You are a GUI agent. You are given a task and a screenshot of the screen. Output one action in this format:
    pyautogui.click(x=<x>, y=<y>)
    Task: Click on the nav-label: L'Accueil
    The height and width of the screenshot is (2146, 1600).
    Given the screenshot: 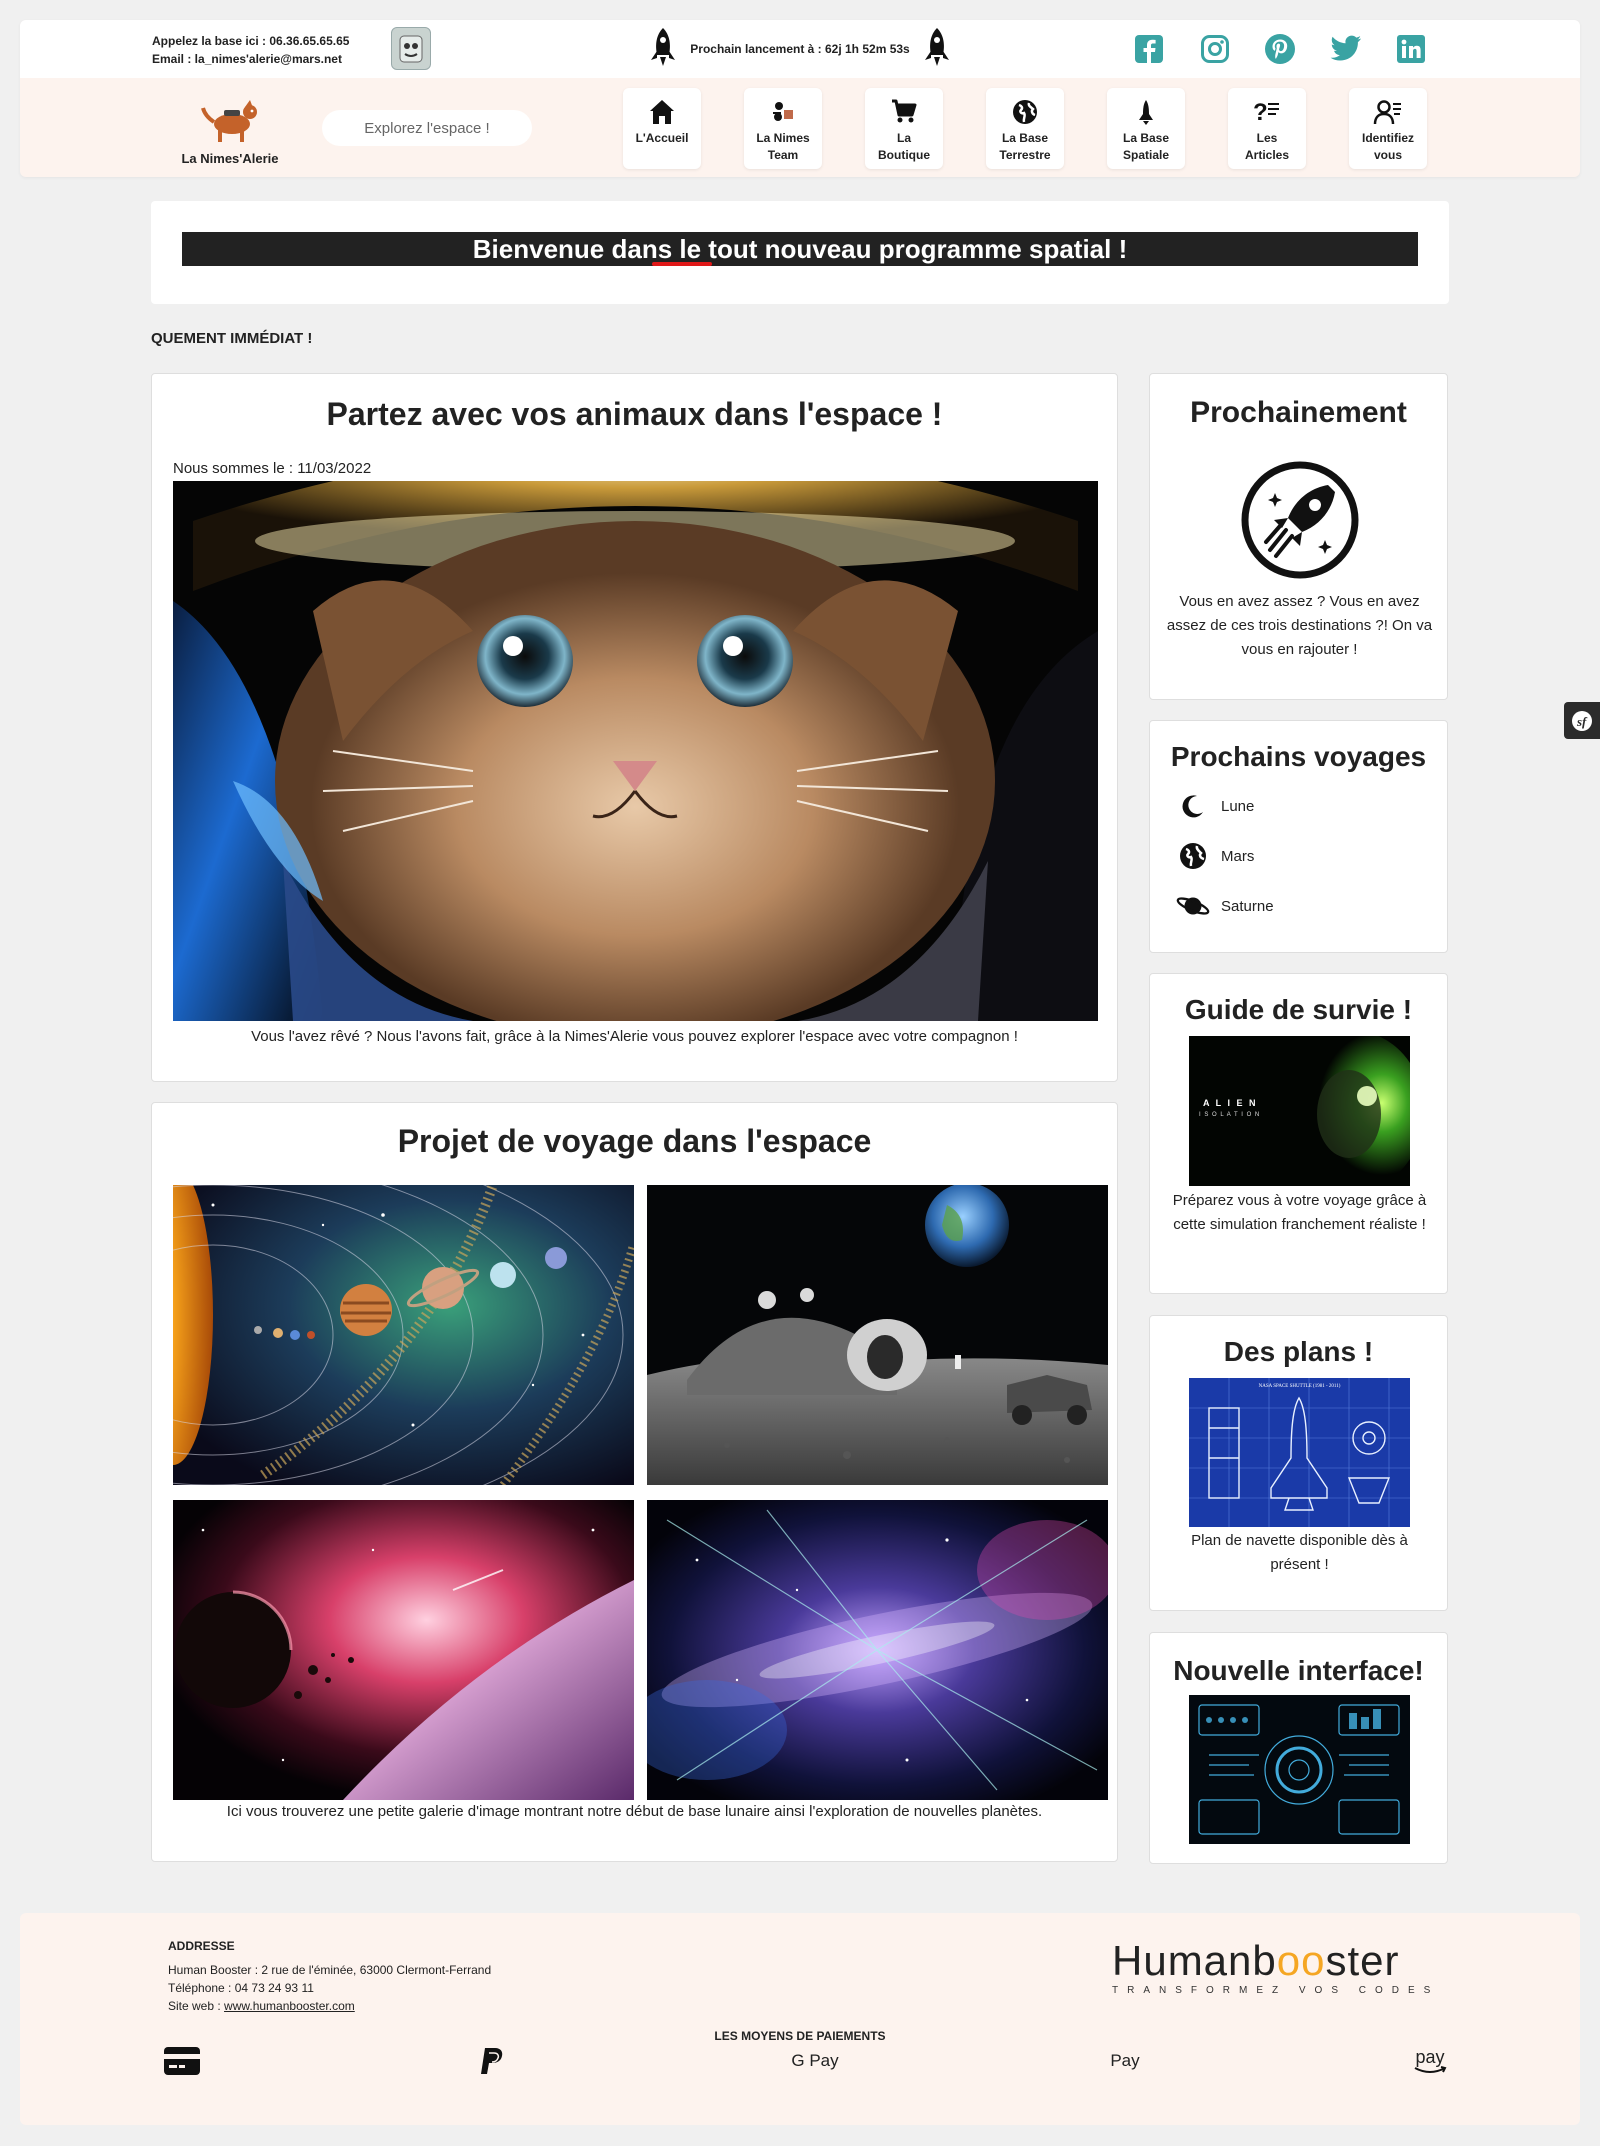 What is the action you would take?
    pyautogui.click(x=662, y=138)
    